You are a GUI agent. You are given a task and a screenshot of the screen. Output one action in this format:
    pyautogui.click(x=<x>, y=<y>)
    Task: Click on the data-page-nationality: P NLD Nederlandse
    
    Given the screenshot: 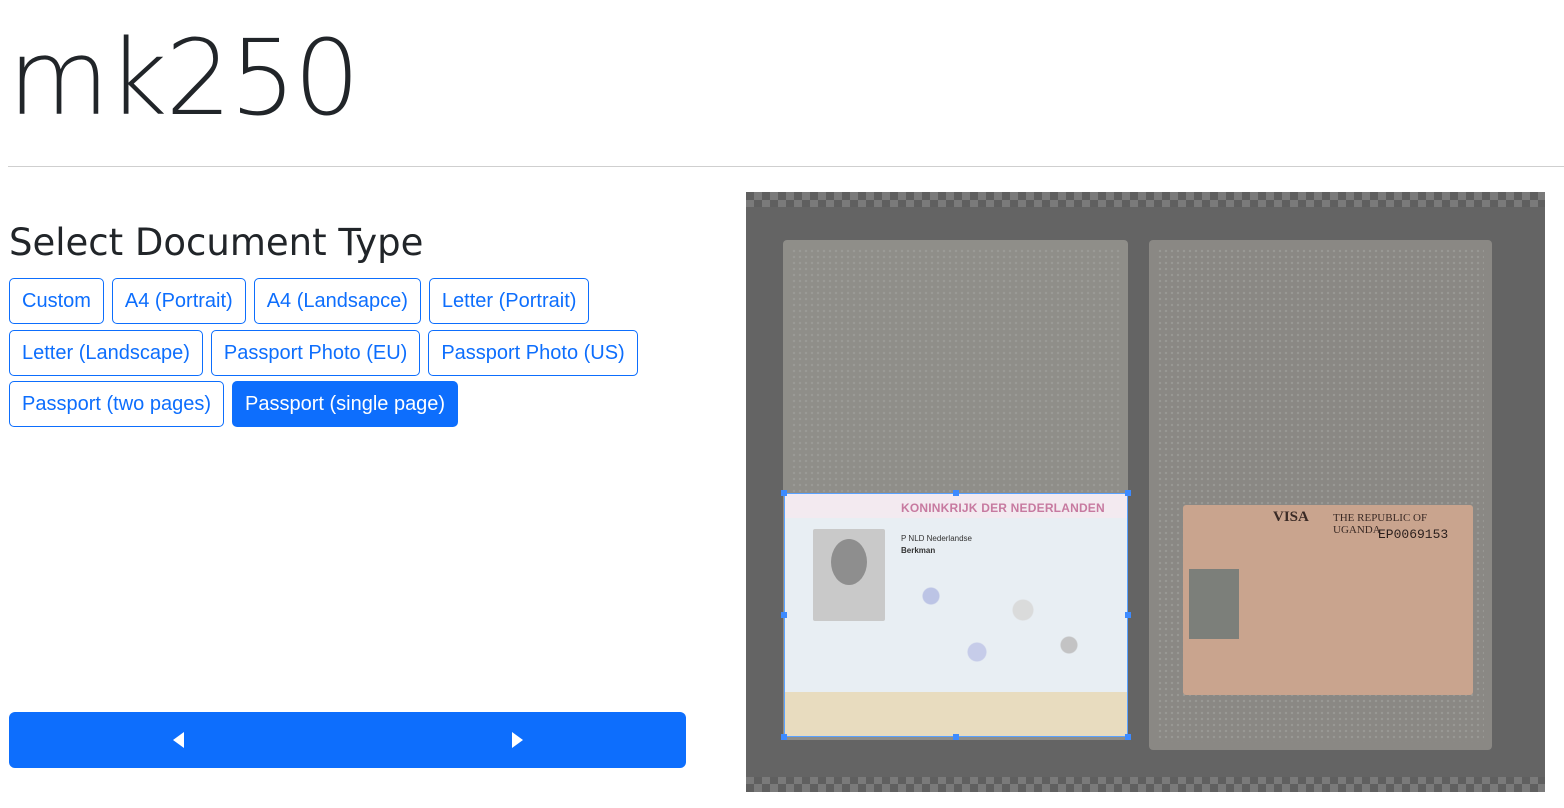 What is the action you would take?
    pyautogui.click(x=937, y=538)
    